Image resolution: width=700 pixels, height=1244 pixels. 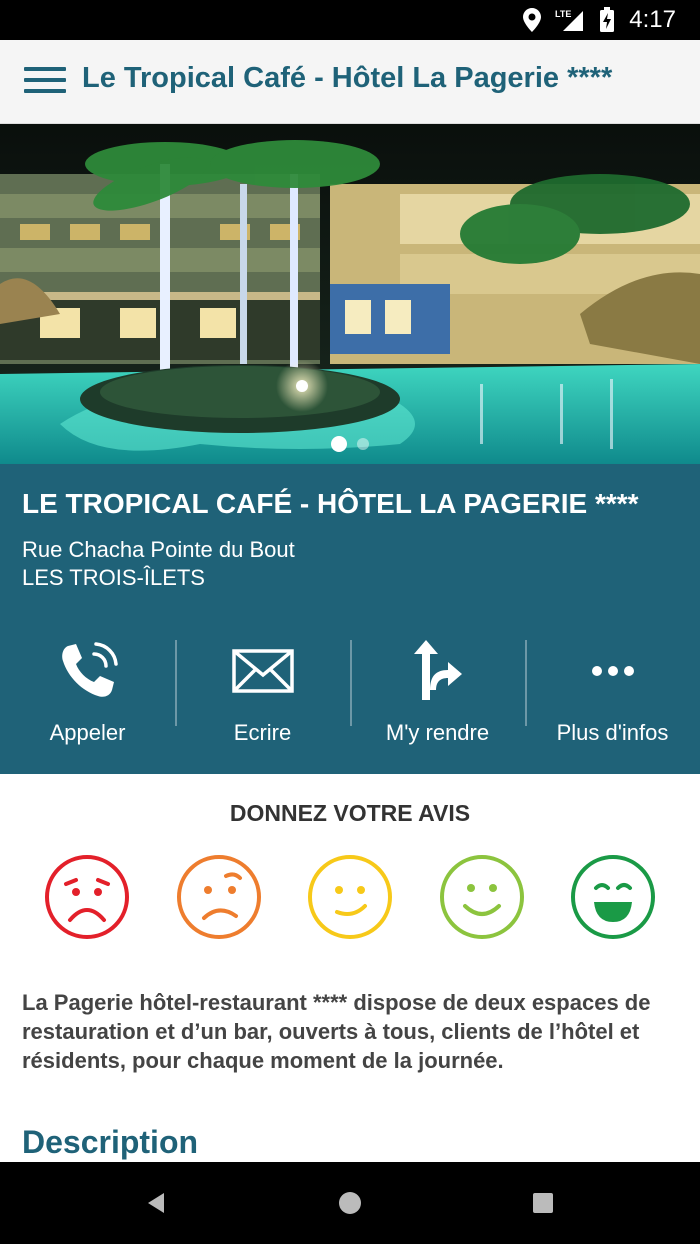 What do you see at coordinates (437, 670) in the screenshot?
I see `directions-icon` at bounding box center [437, 670].